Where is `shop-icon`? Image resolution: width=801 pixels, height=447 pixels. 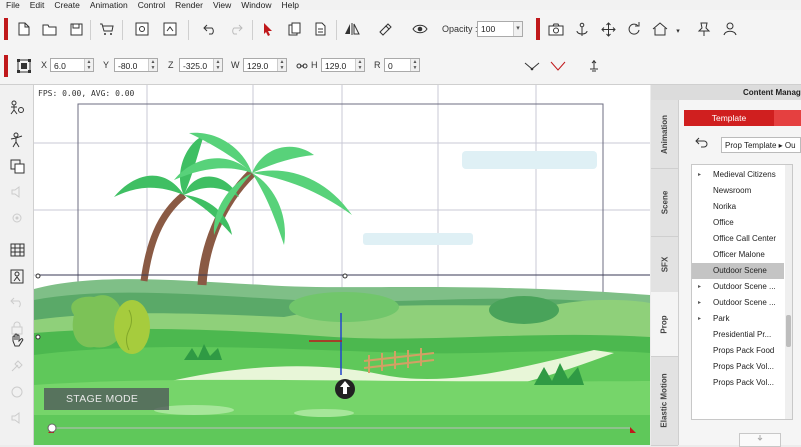 shop-icon is located at coordinates (106, 29).